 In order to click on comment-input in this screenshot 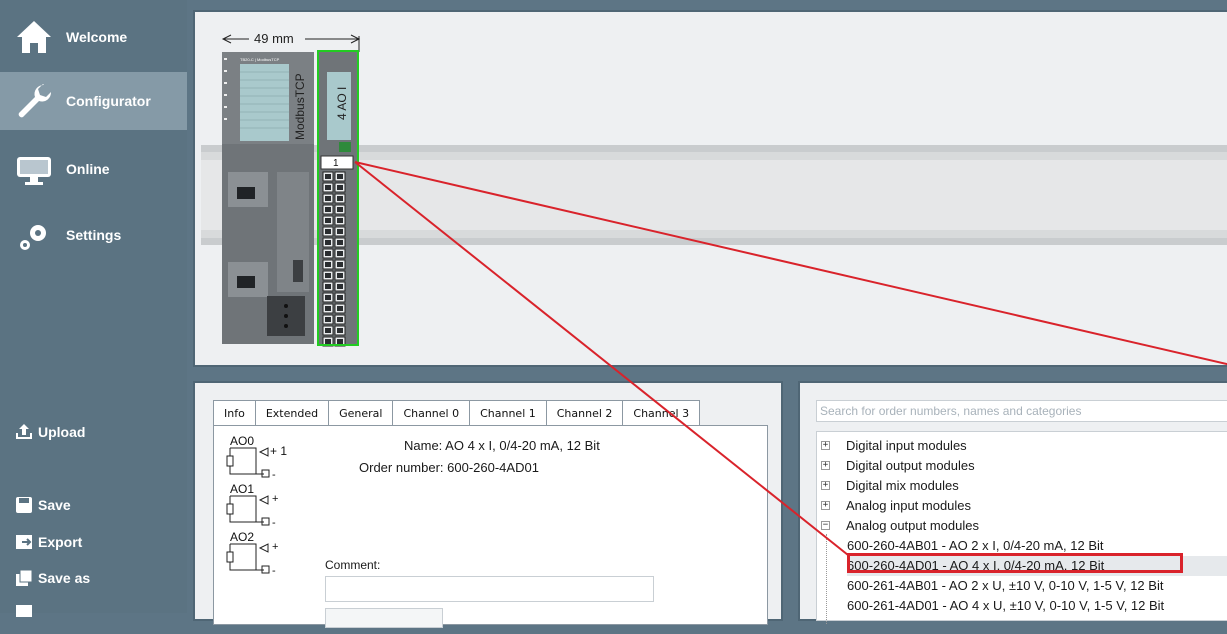, I will do `click(489, 589)`.